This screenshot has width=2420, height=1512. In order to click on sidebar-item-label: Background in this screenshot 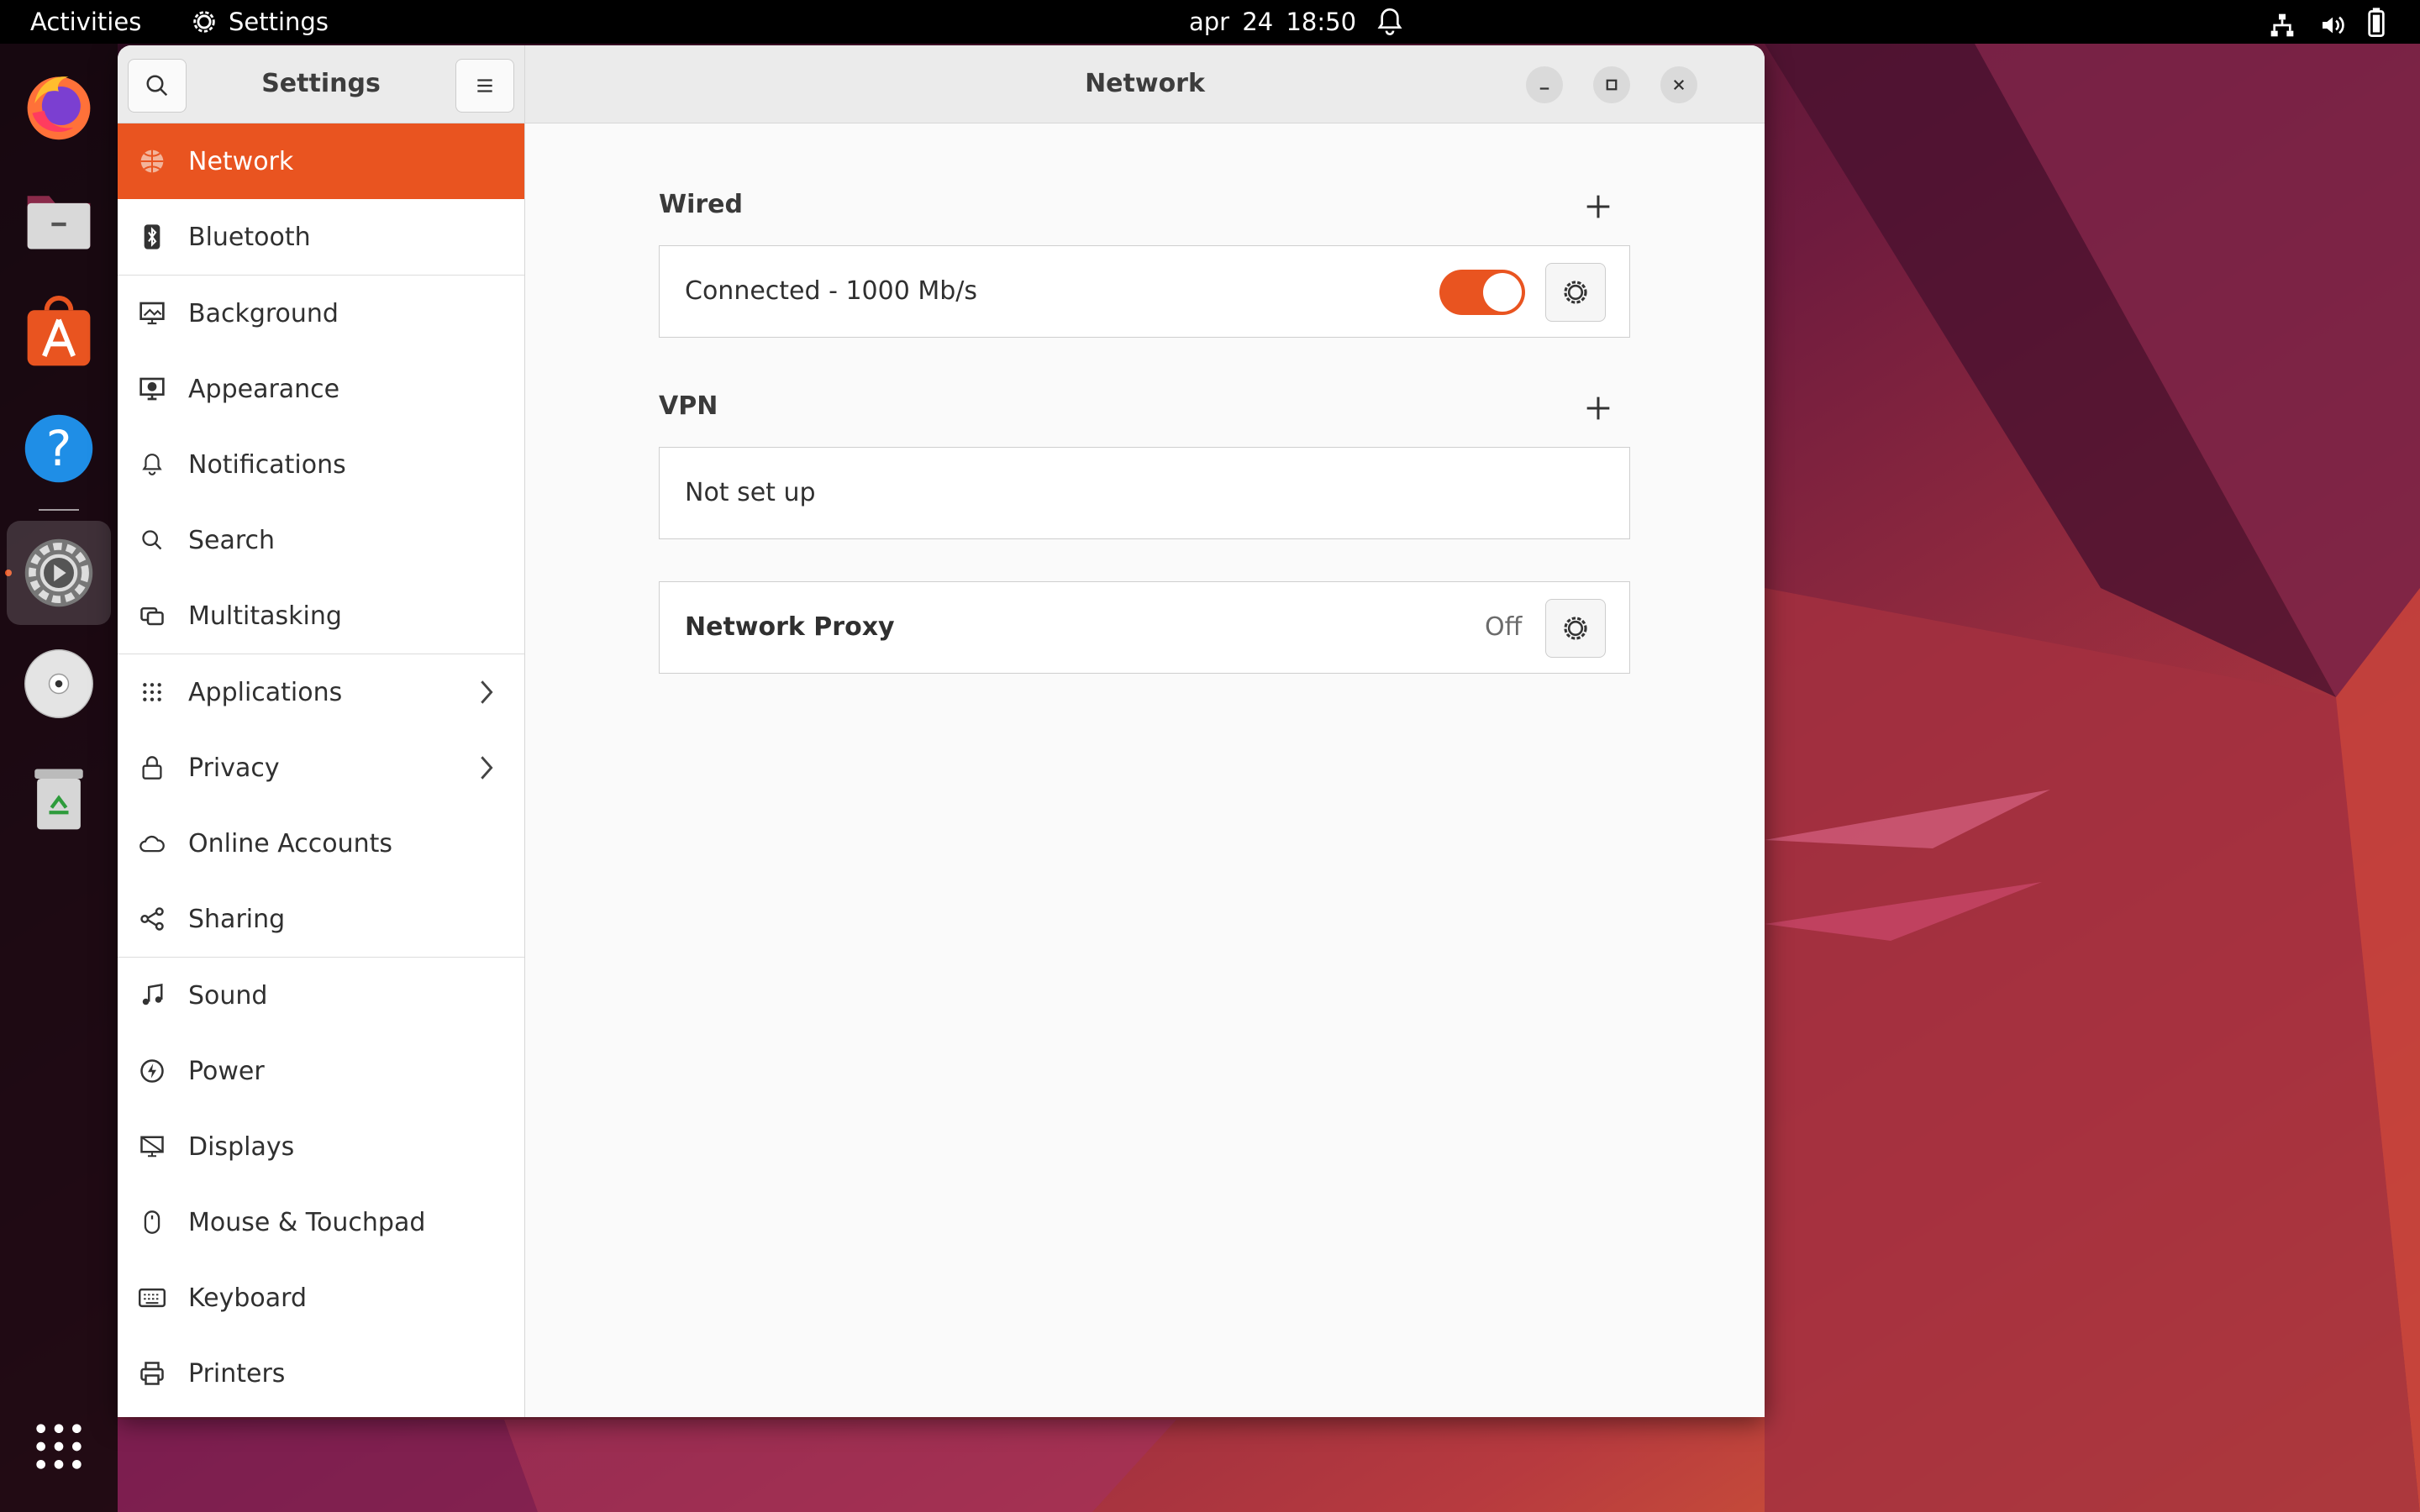, I will do `click(263, 313)`.